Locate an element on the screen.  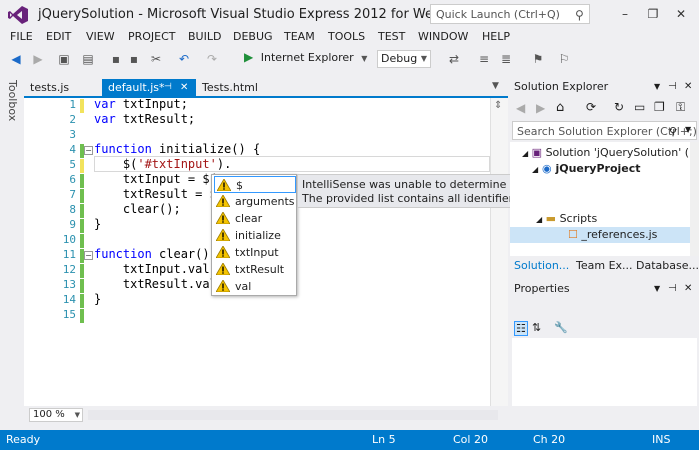
properties-icon: ⚿ is located at coordinates (680, 107).